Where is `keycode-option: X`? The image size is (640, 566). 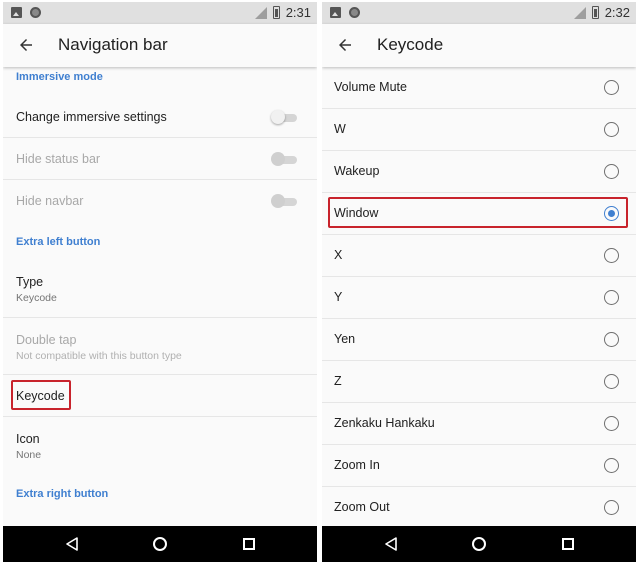
keycode-option: X is located at coordinates (479, 256).